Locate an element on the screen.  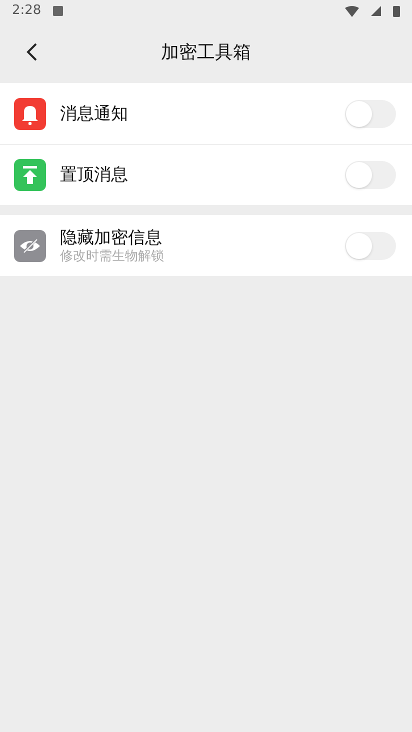
notification-icon is located at coordinates (58, 11).